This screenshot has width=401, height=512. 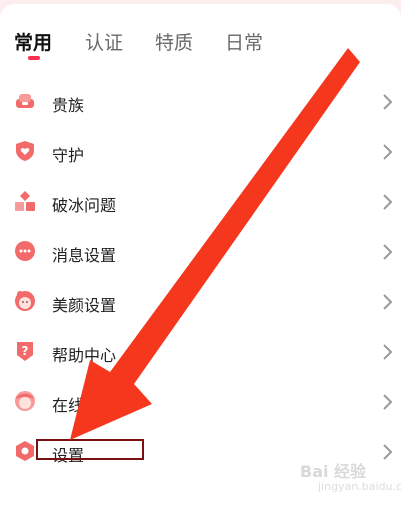 What do you see at coordinates (25, 401) in the screenshot?
I see `avatar-face-icon` at bounding box center [25, 401].